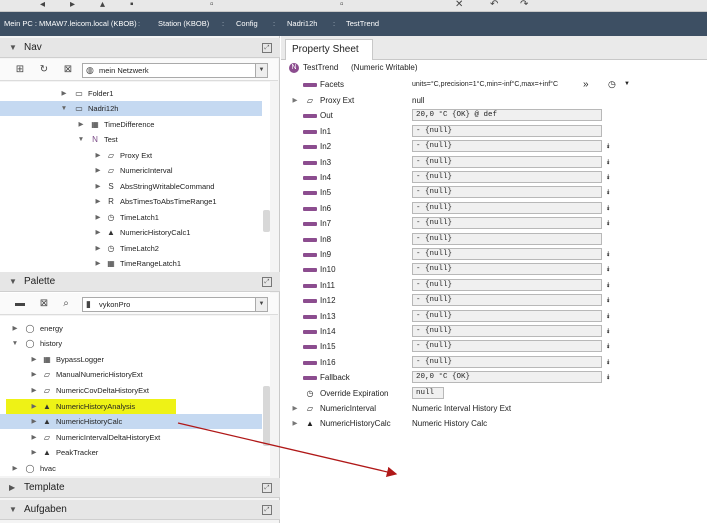 This screenshot has width=707, height=523. I want to click on property-row-in16: In16 - {null} ⯯, so click(494, 362).